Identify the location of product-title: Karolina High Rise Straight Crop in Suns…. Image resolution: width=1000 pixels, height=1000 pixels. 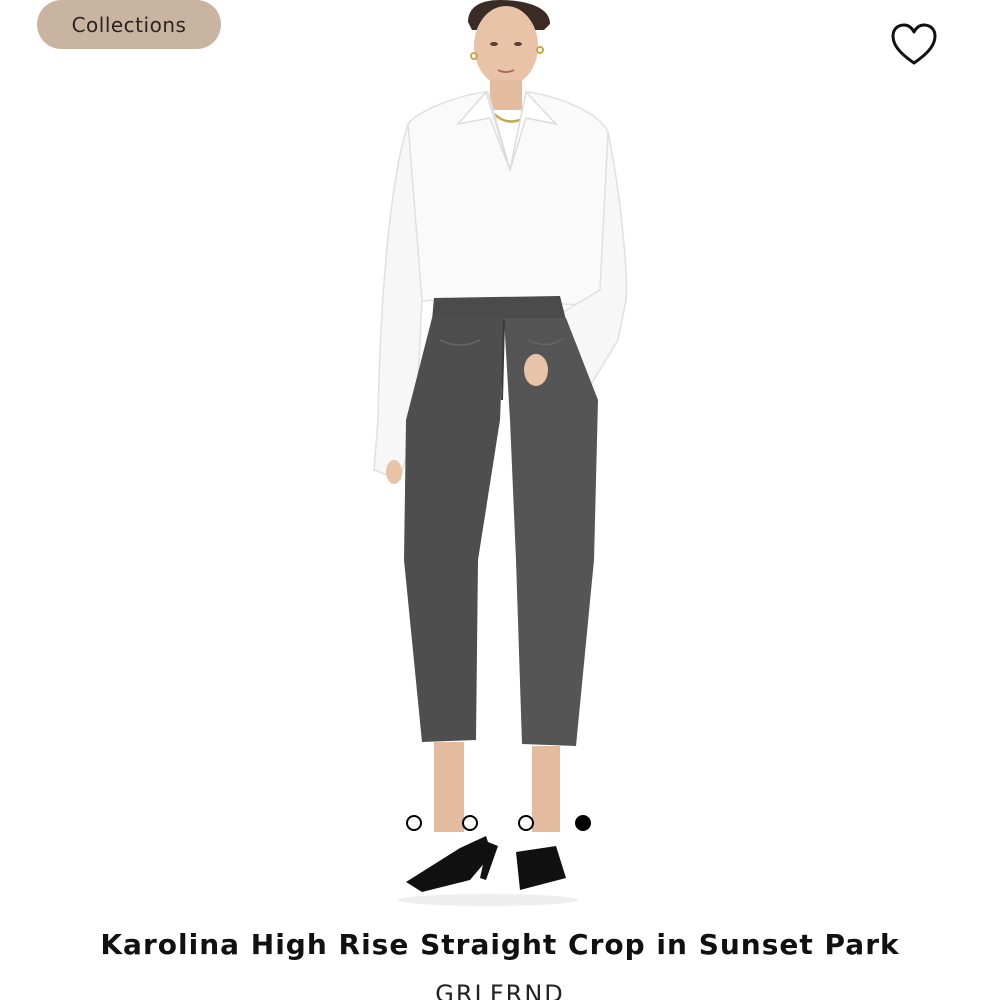
(500, 944).